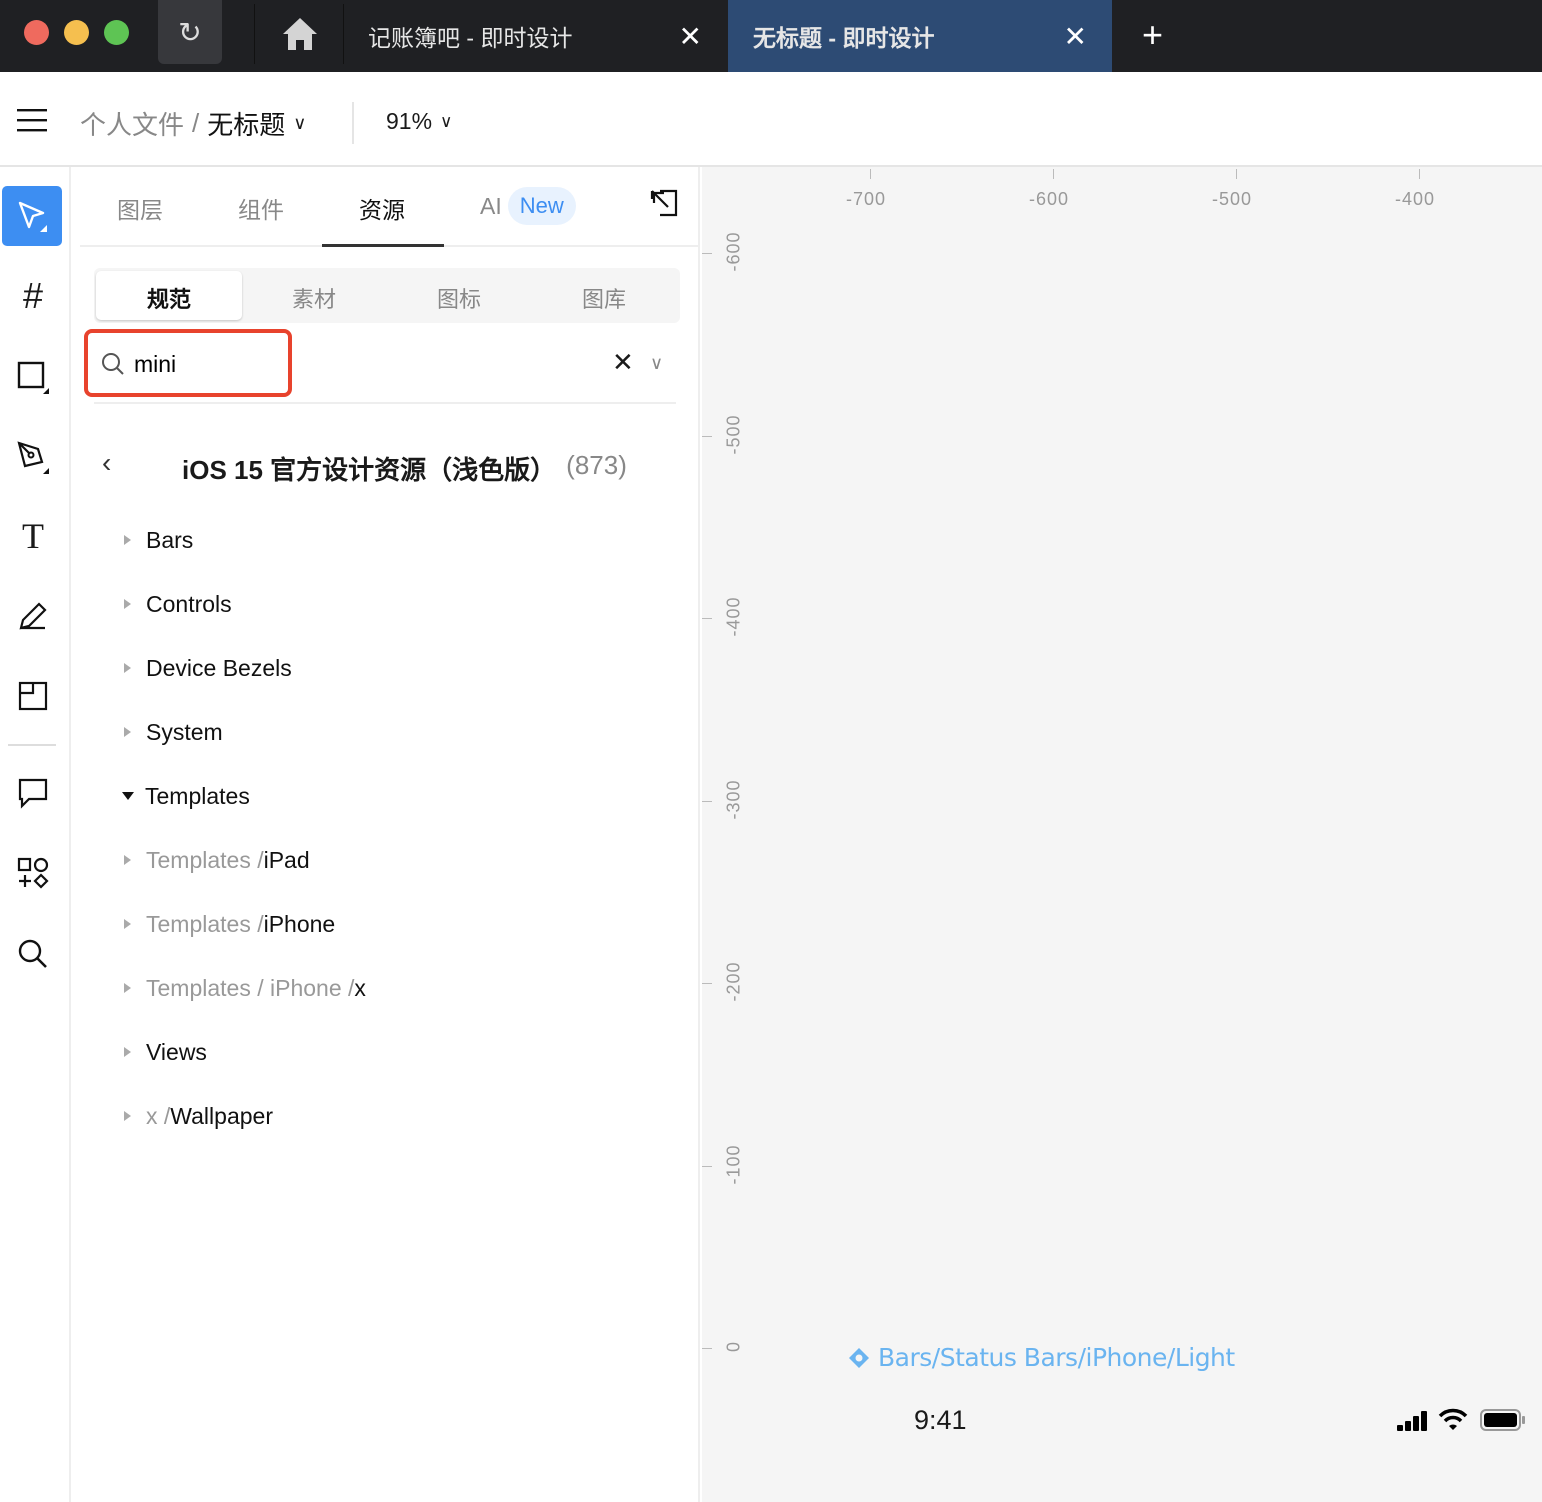  Describe the element at coordinates (1502, 1420) in the screenshot. I see `battery-icon` at that location.